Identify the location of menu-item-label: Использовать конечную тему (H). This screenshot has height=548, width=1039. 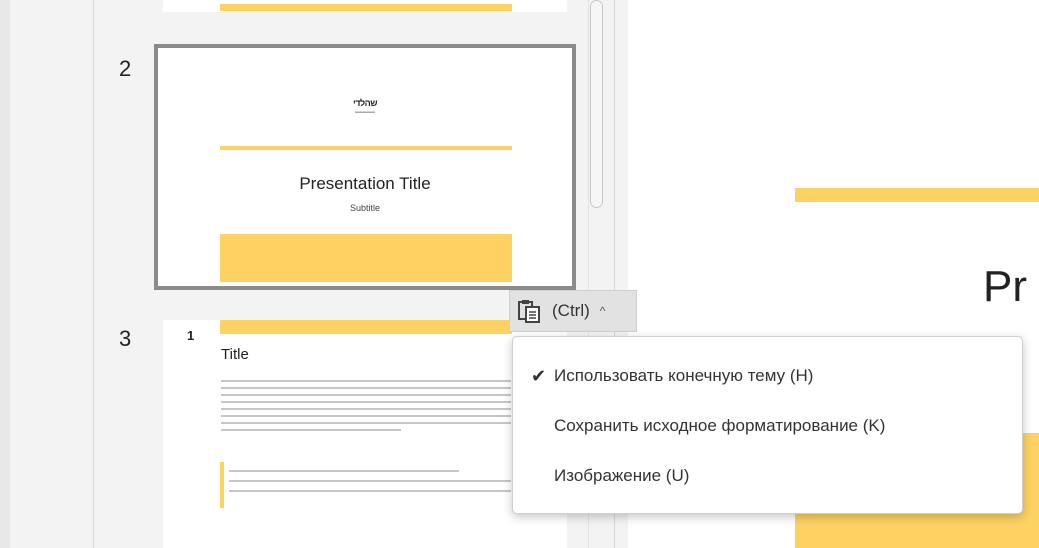
(684, 375).